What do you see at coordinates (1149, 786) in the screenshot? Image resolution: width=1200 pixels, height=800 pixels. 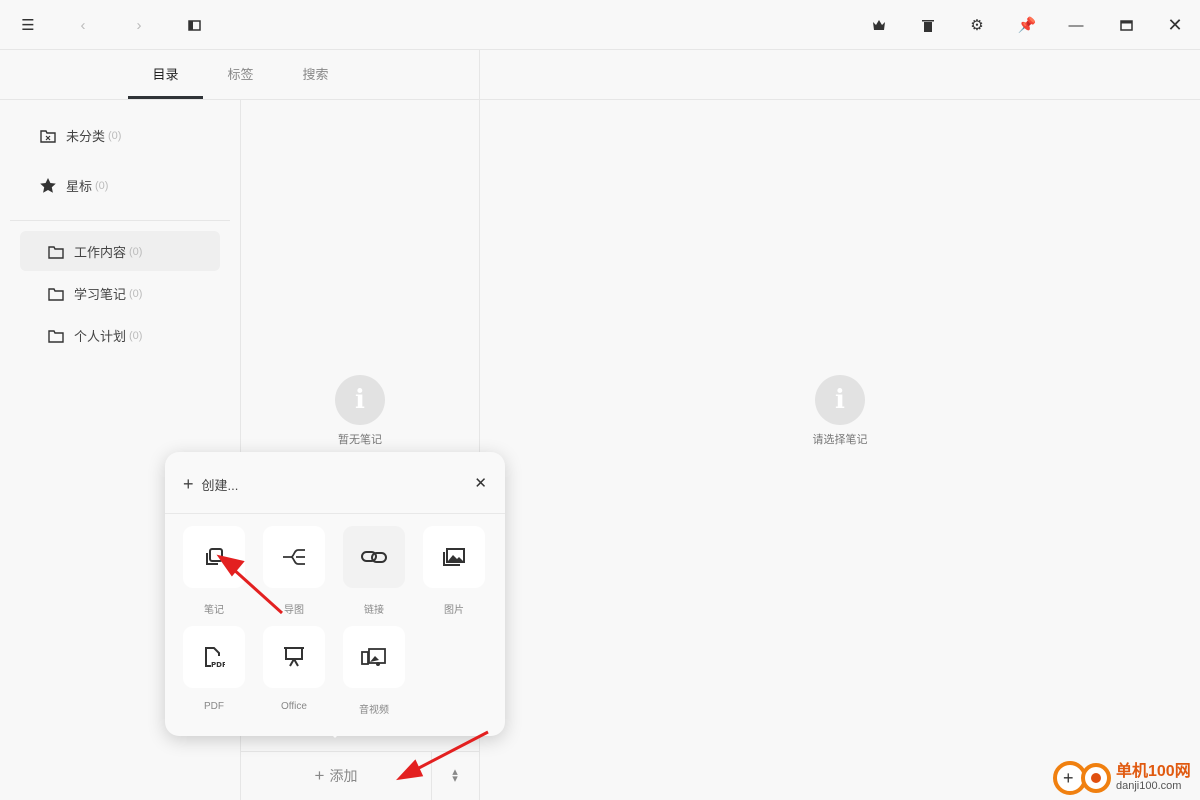 I see `watermark-sub: danji100.com` at bounding box center [1149, 786].